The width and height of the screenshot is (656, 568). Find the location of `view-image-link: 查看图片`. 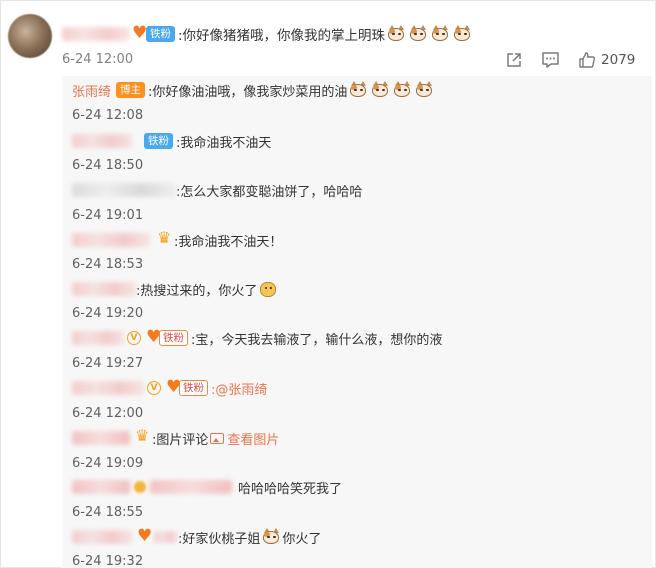

view-image-link: 查看图片 is located at coordinates (243, 438).